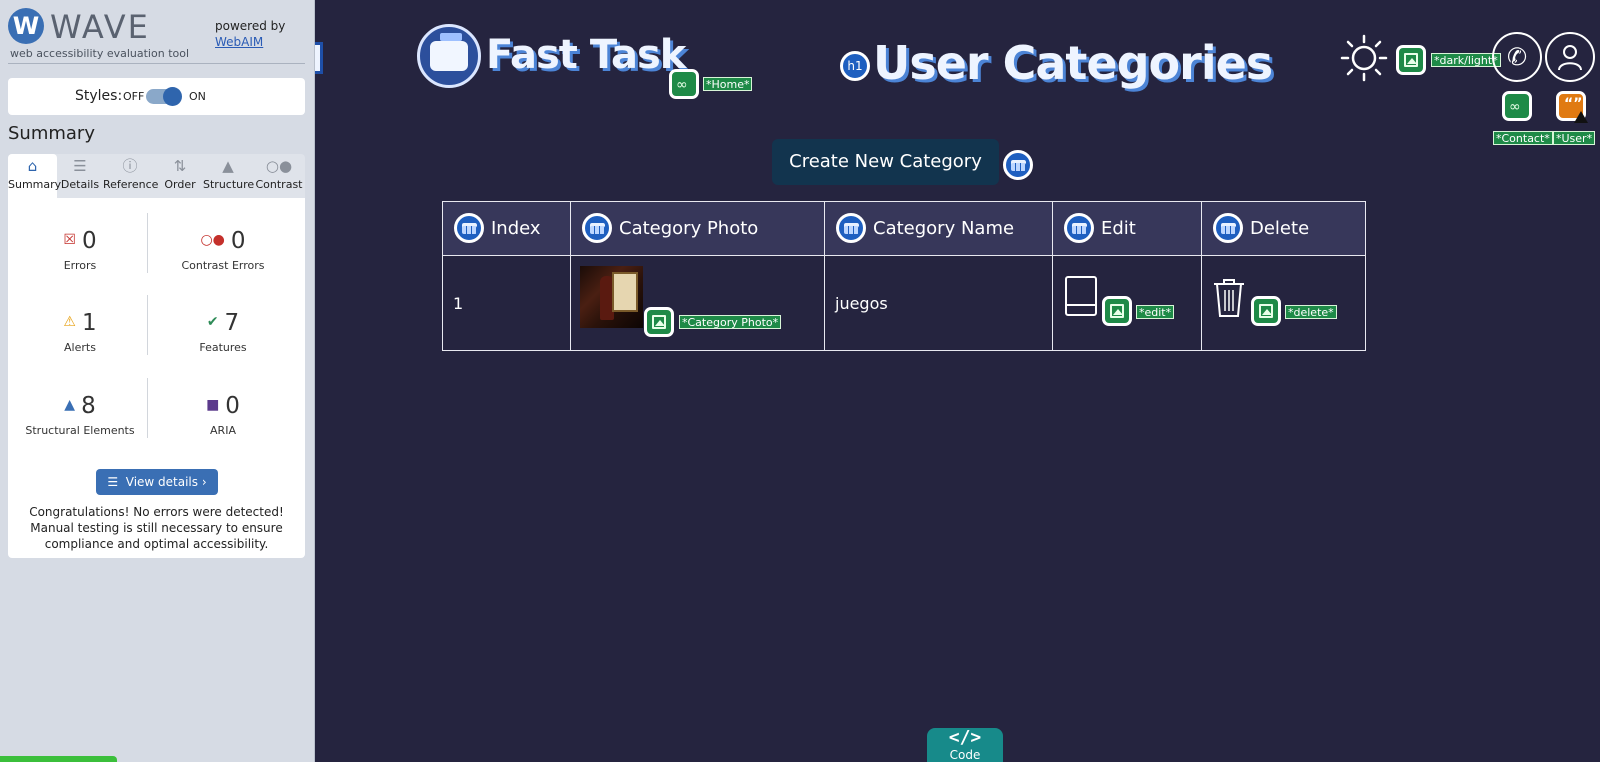  Describe the element at coordinates (586, 55) in the screenshot. I see `brand-title: Fast Task` at that location.